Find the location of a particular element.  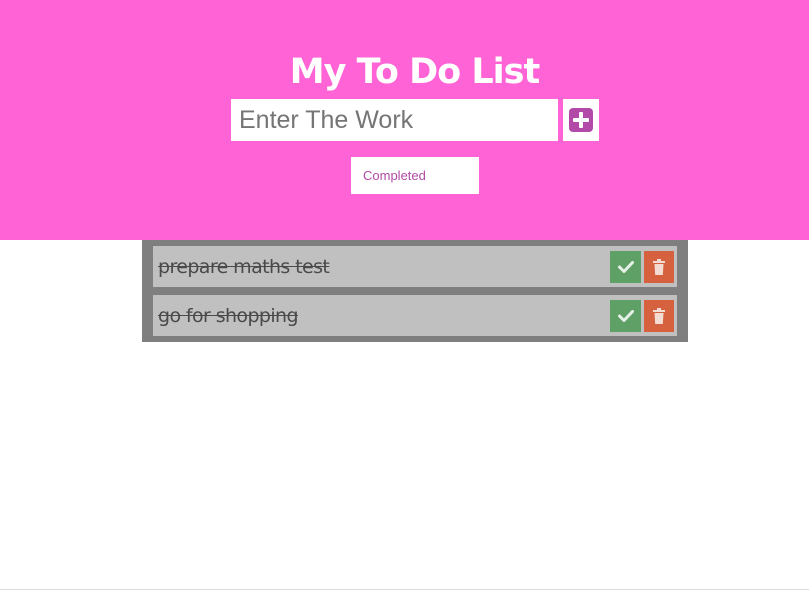

add-todo-button is located at coordinates (581, 120).